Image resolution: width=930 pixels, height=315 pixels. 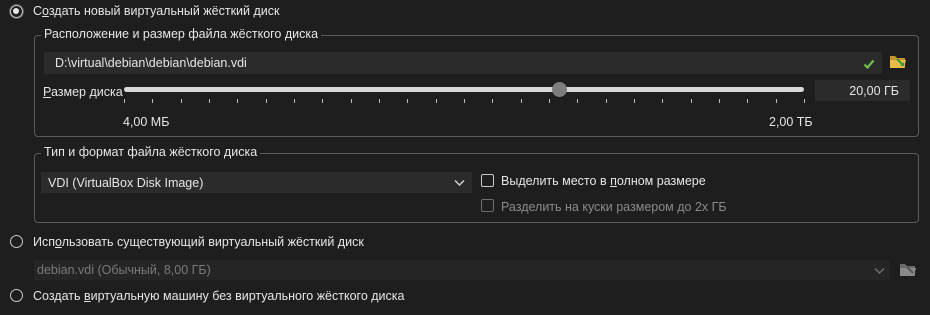 What do you see at coordinates (603, 181) in the screenshot?
I see `preallocate-label: Выделить место в полном размере` at bounding box center [603, 181].